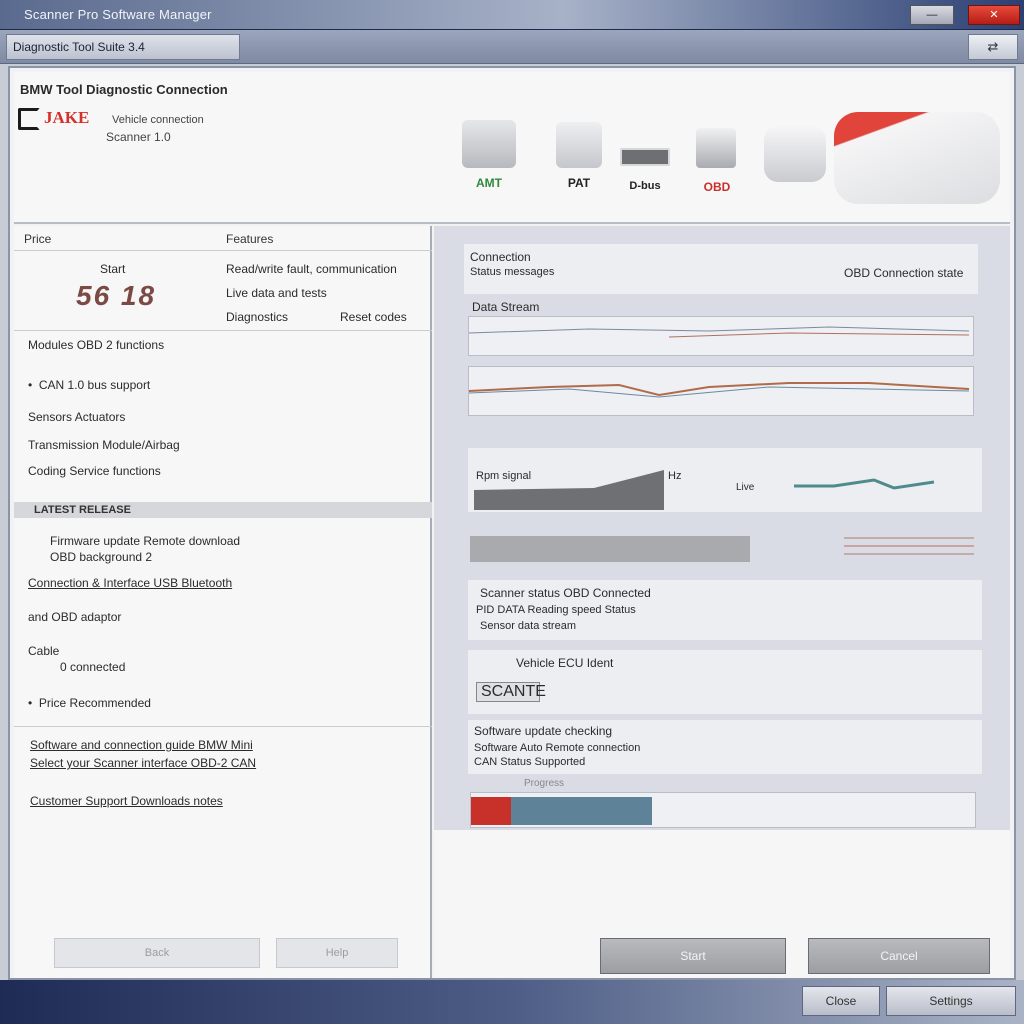 This screenshot has height=1024, width=1024. What do you see at coordinates (511, 692) in the screenshot?
I see `ecu-id-field: SCANTE` at bounding box center [511, 692].